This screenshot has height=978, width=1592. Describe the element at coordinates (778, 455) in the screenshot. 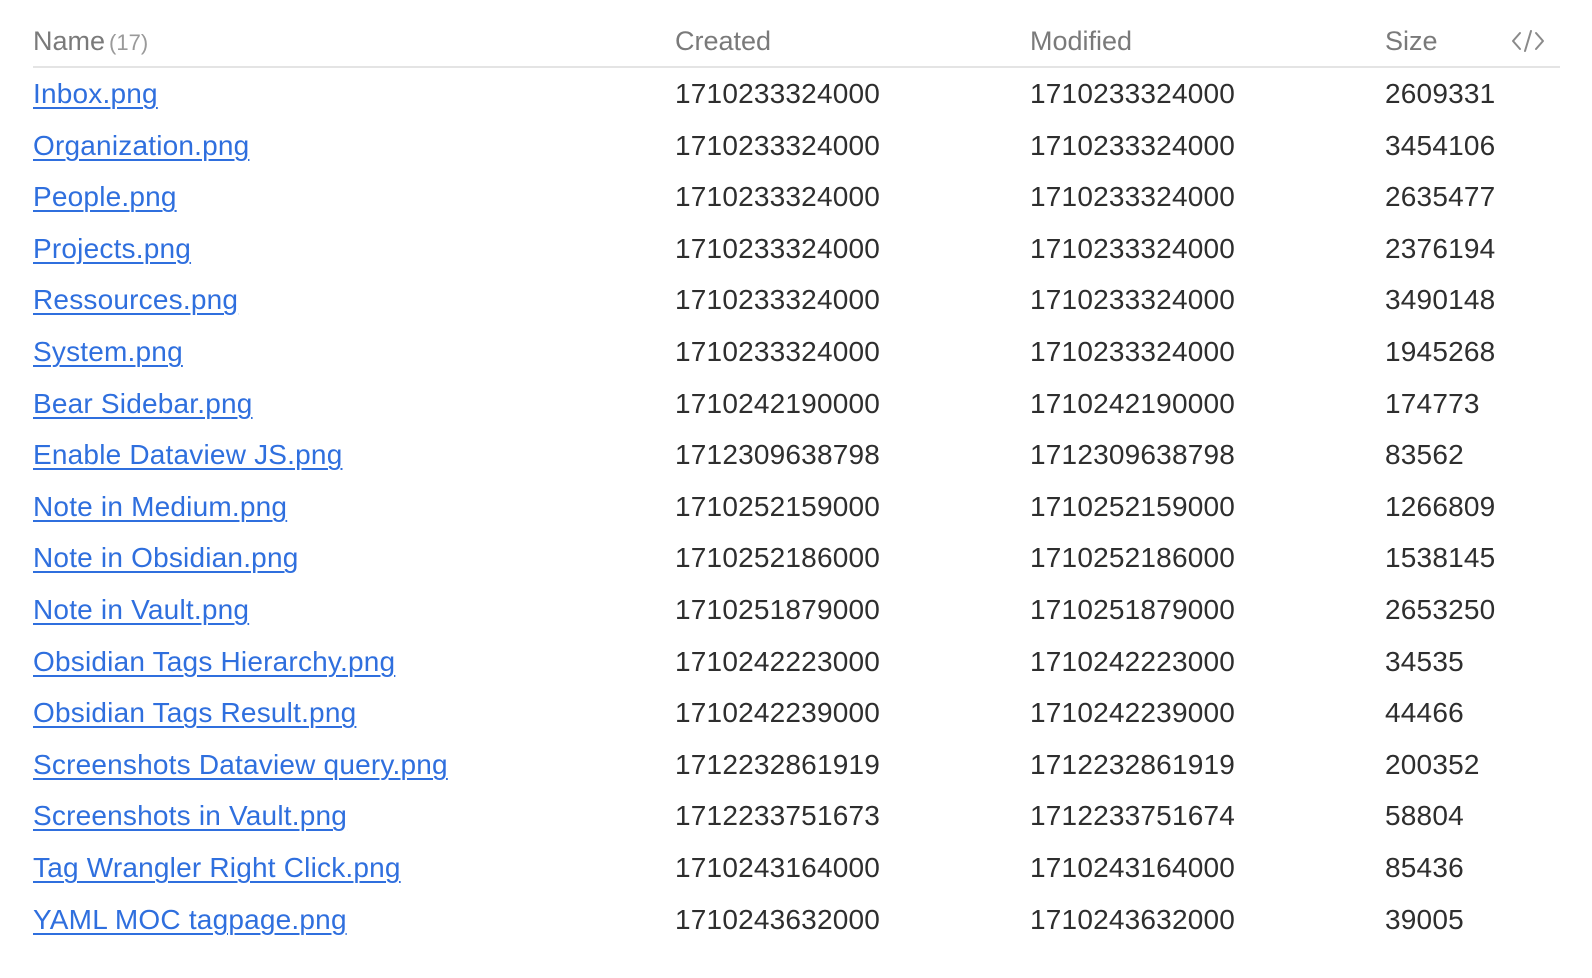

I see `created-cell: 1712309638798` at that location.